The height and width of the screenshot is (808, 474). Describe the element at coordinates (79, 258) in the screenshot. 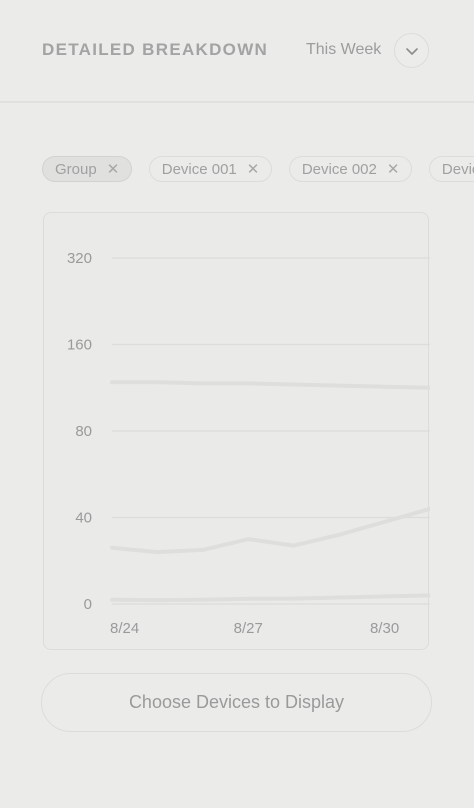

I see `y-tick-label: 320` at that location.